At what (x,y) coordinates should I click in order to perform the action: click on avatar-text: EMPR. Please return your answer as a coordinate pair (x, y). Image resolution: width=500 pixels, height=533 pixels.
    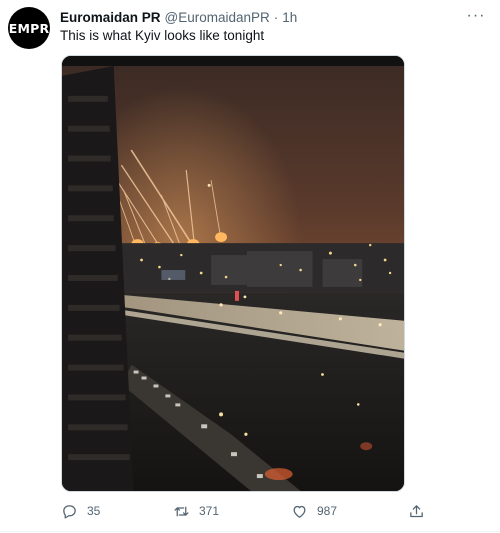
    Looking at the image, I should click on (29, 28).